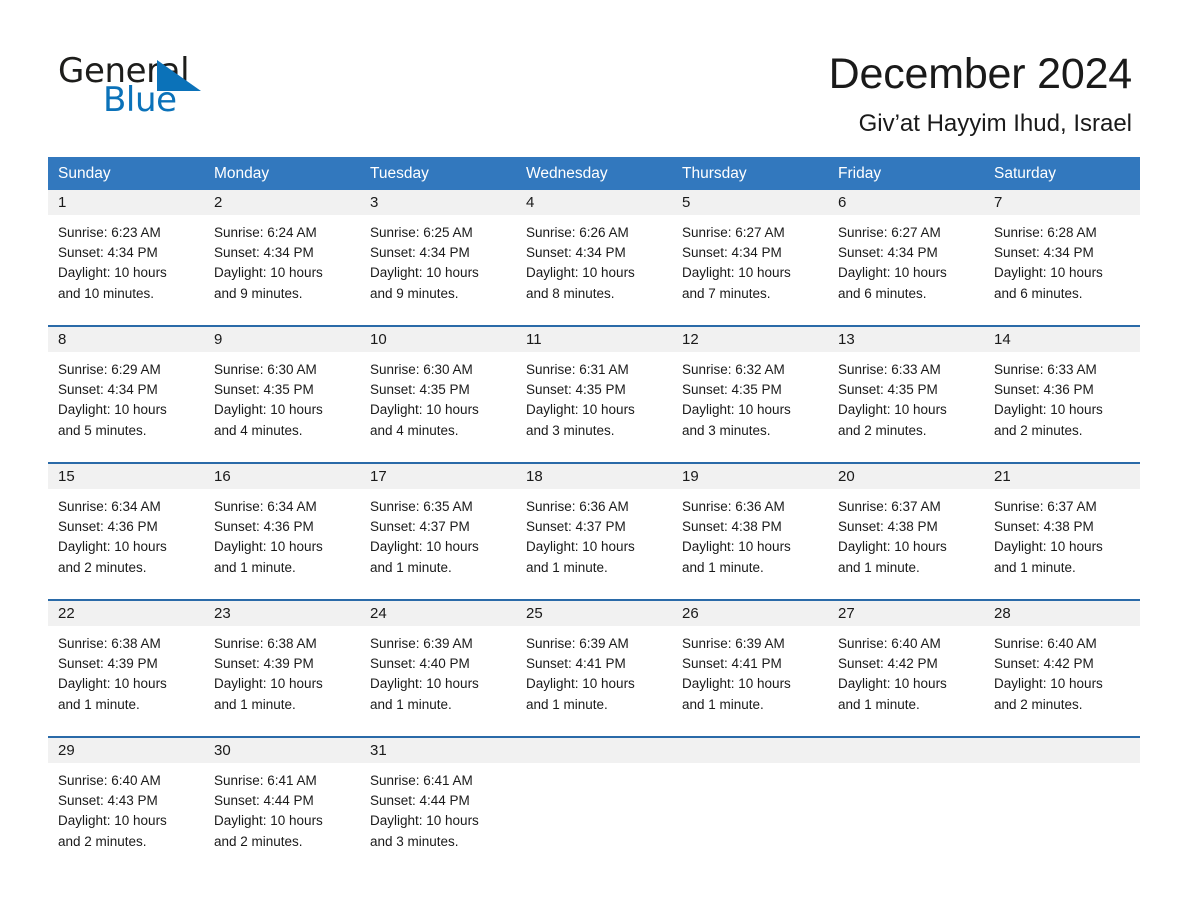 The width and height of the screenshot is (1188, 918). Describe the element at coordinates (1062, 476) in the screenshot. I see `day-number: 21` at that location.